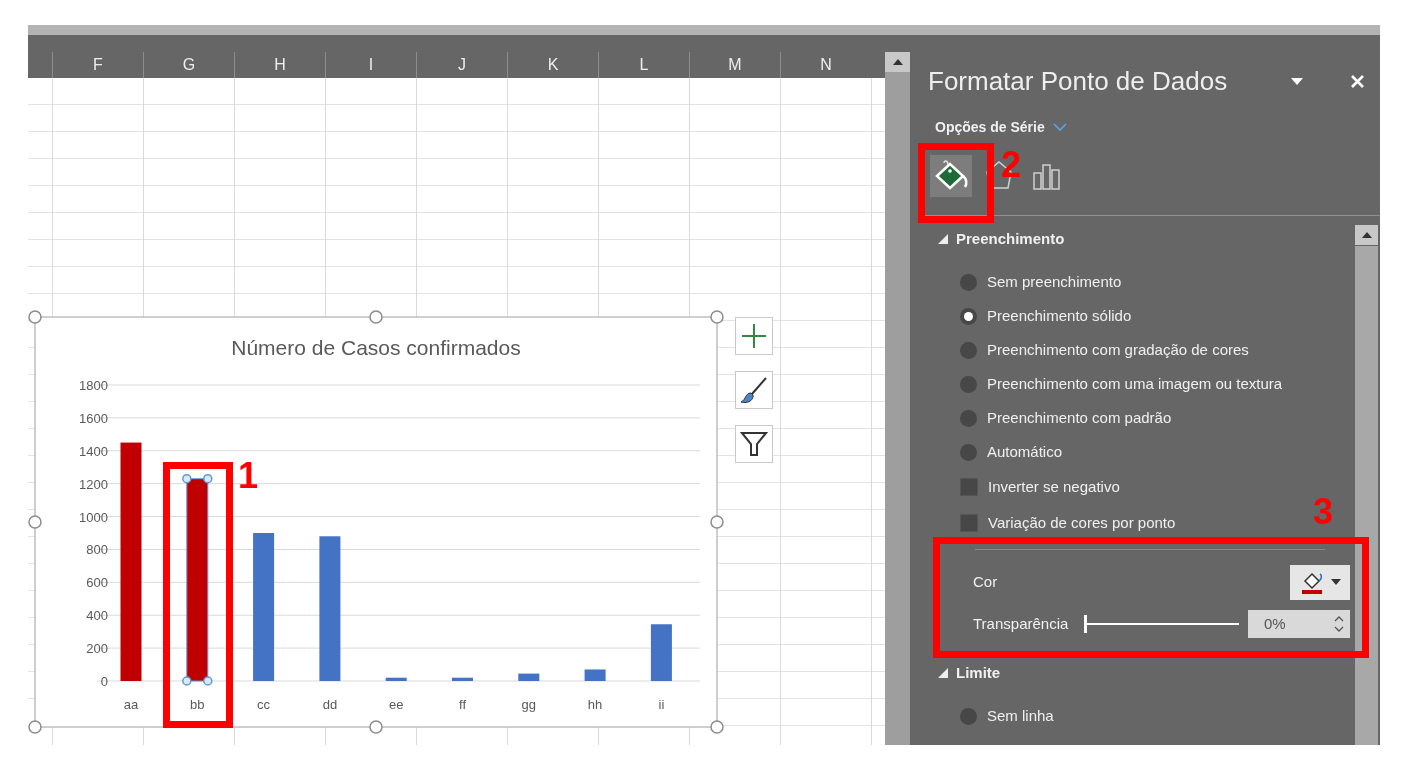  I want to click on axis-tick-label: 1800, so click(93, 385).